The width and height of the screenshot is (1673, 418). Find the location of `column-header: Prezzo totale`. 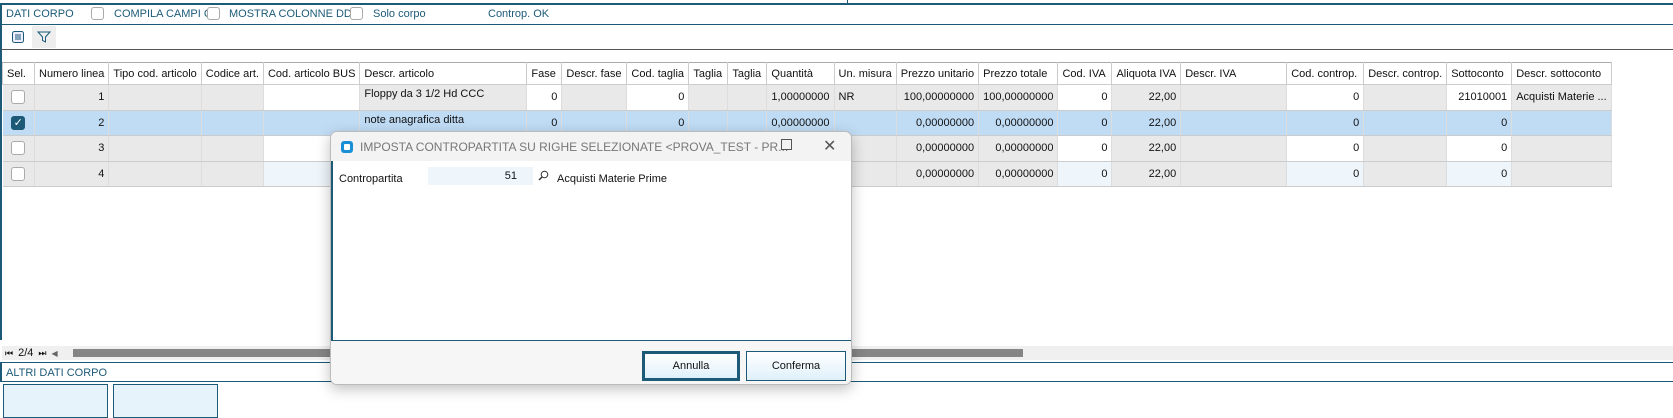

column-header: Prezzo totale is located at coordinates (1018, 73).